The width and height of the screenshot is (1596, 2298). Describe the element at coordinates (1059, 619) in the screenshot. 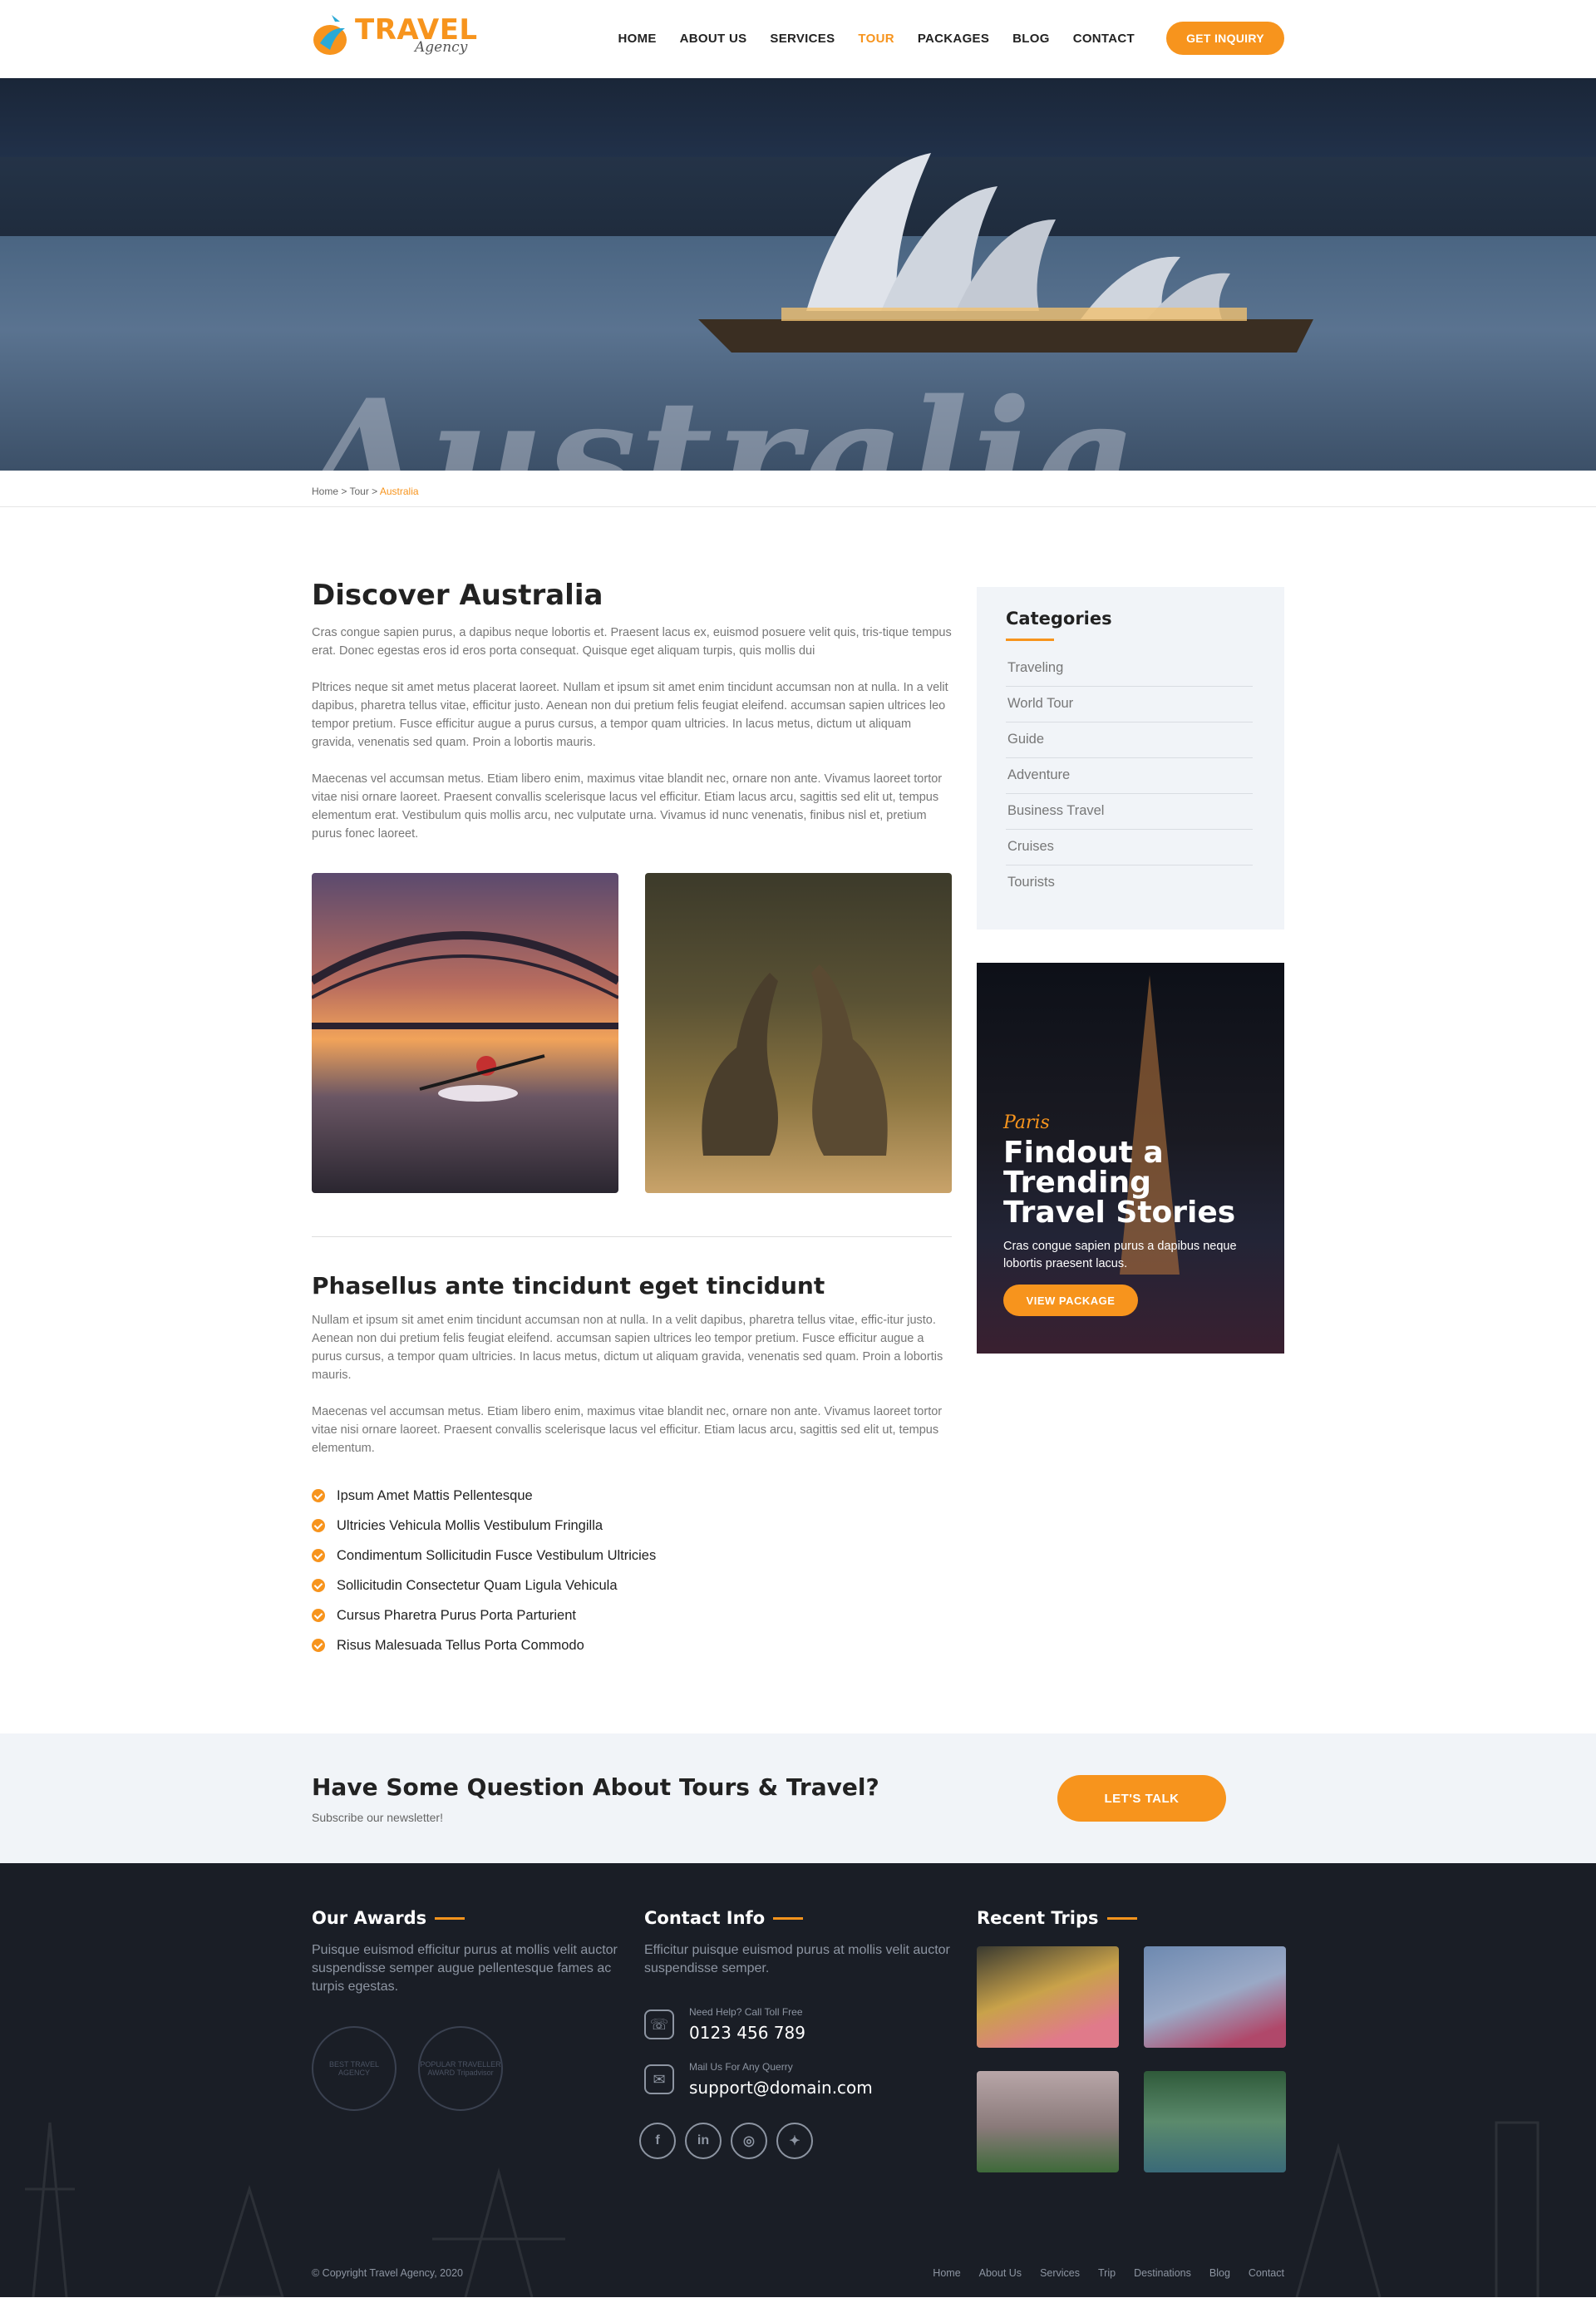

I see `categories-title: Categories` at that location.